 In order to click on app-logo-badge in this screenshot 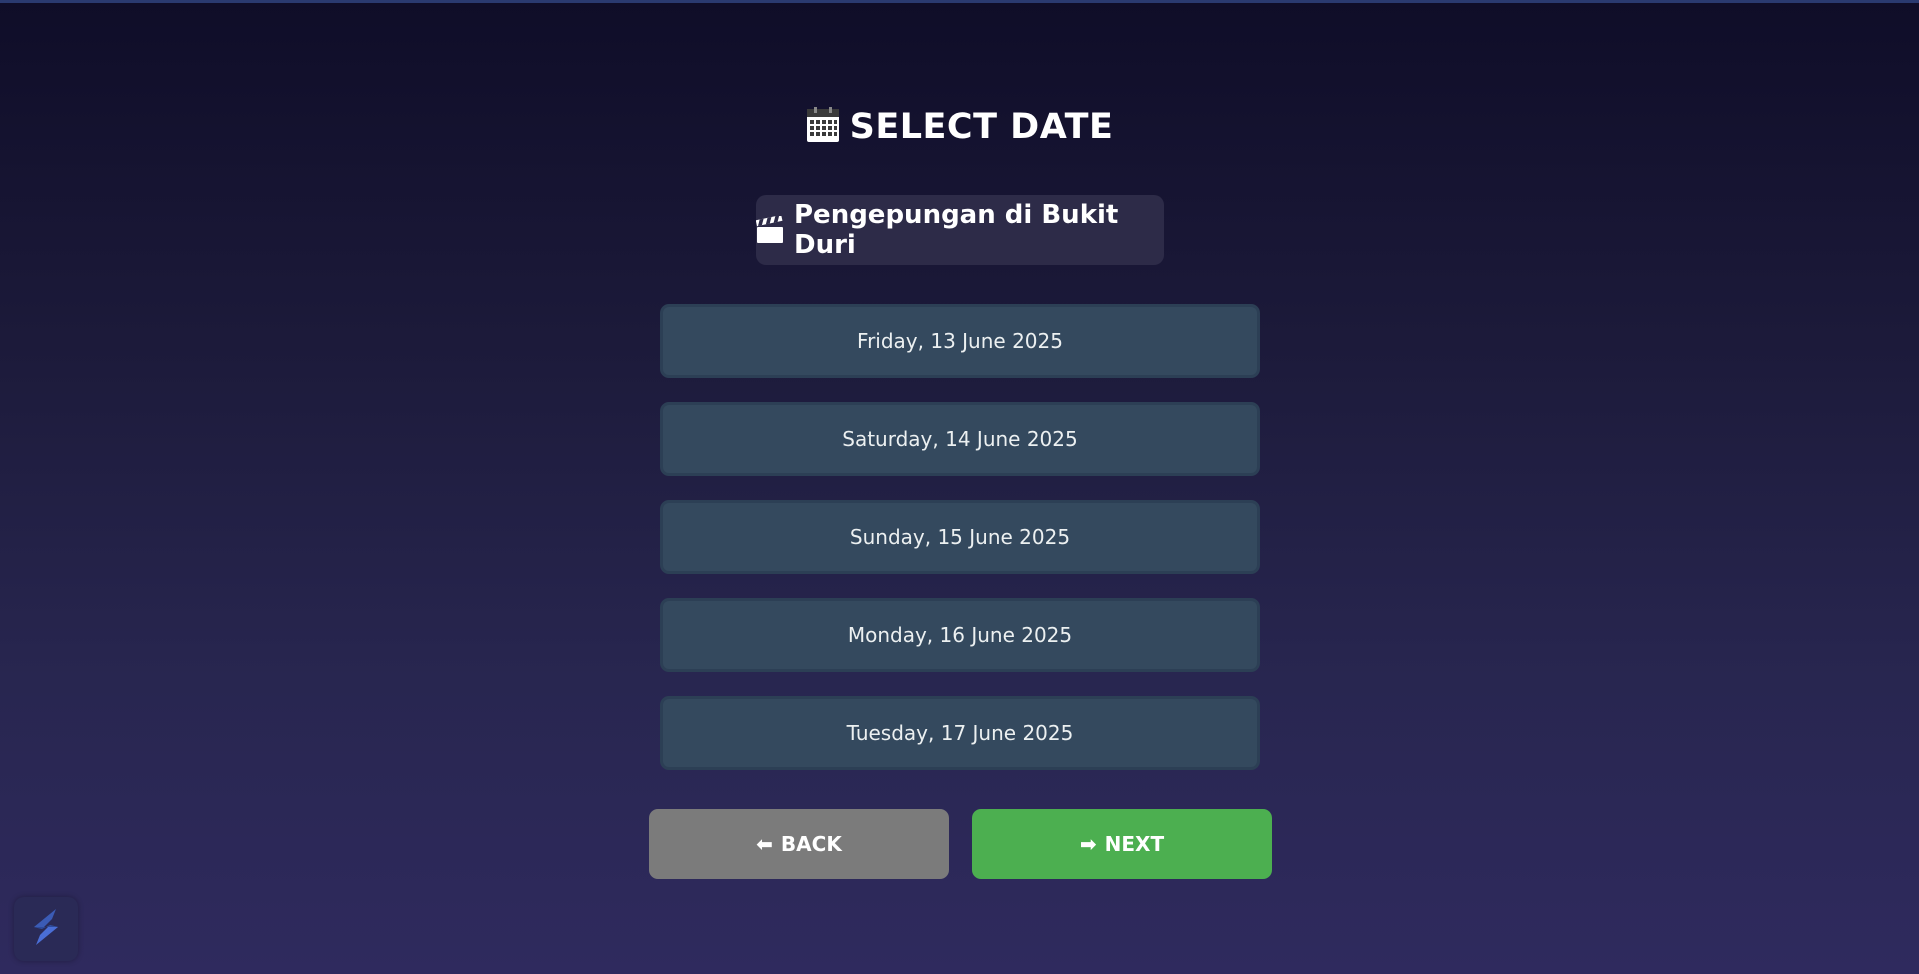, I will do `click(46, 929)`.